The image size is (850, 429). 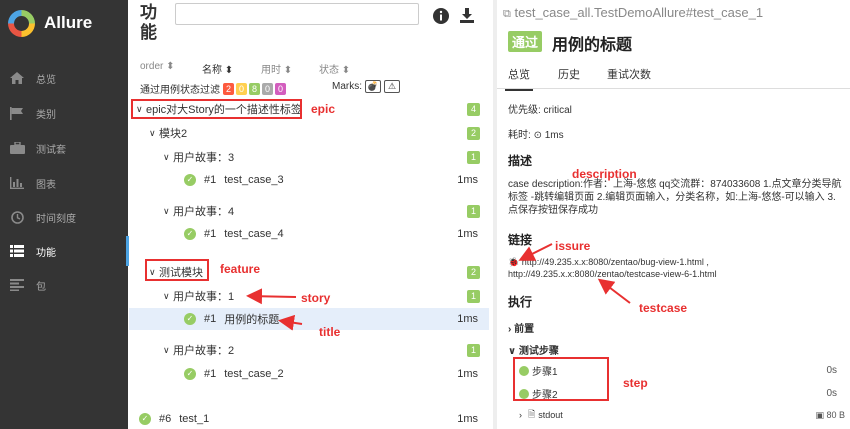 I want to click on sidebar-item-timeline: 时间刻度, so click(x=64, y=217).